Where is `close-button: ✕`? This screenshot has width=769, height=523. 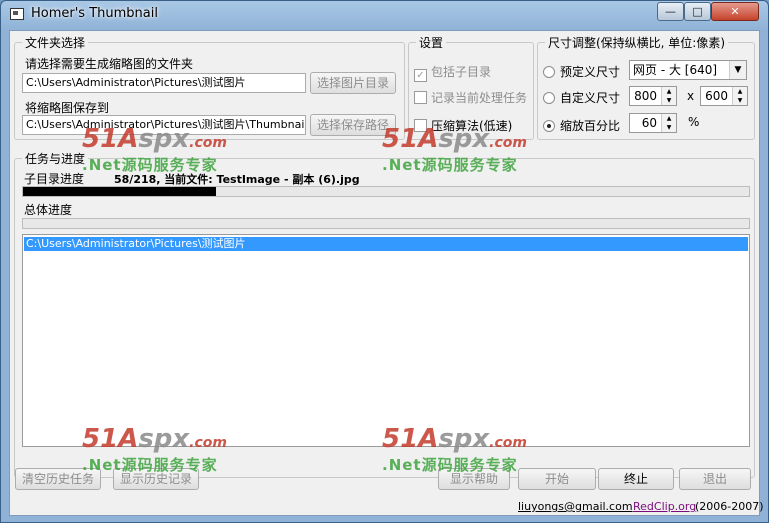 close-button: ✕ is located at coordinates (735, 11).